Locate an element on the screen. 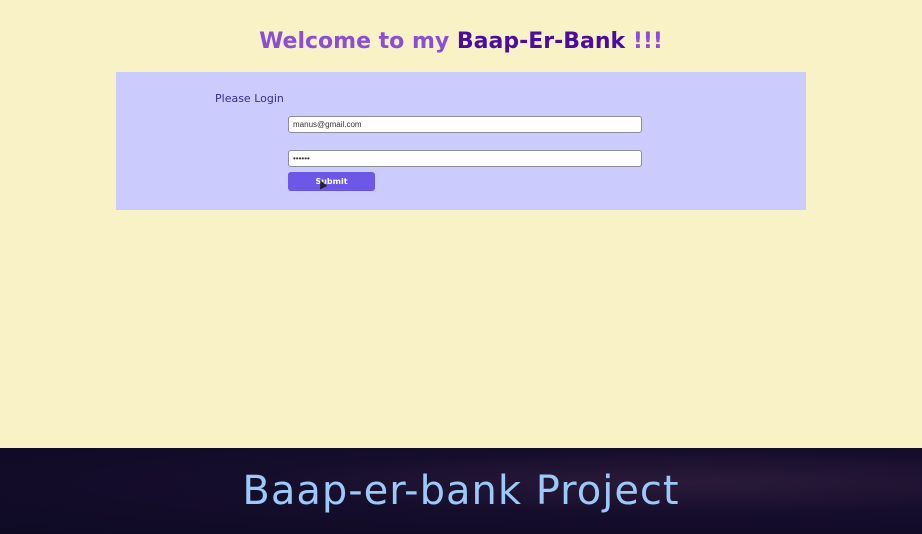 The height and width of the screenshot is (534, 922). submit-button: Submit is located at coordinates (331, 181).